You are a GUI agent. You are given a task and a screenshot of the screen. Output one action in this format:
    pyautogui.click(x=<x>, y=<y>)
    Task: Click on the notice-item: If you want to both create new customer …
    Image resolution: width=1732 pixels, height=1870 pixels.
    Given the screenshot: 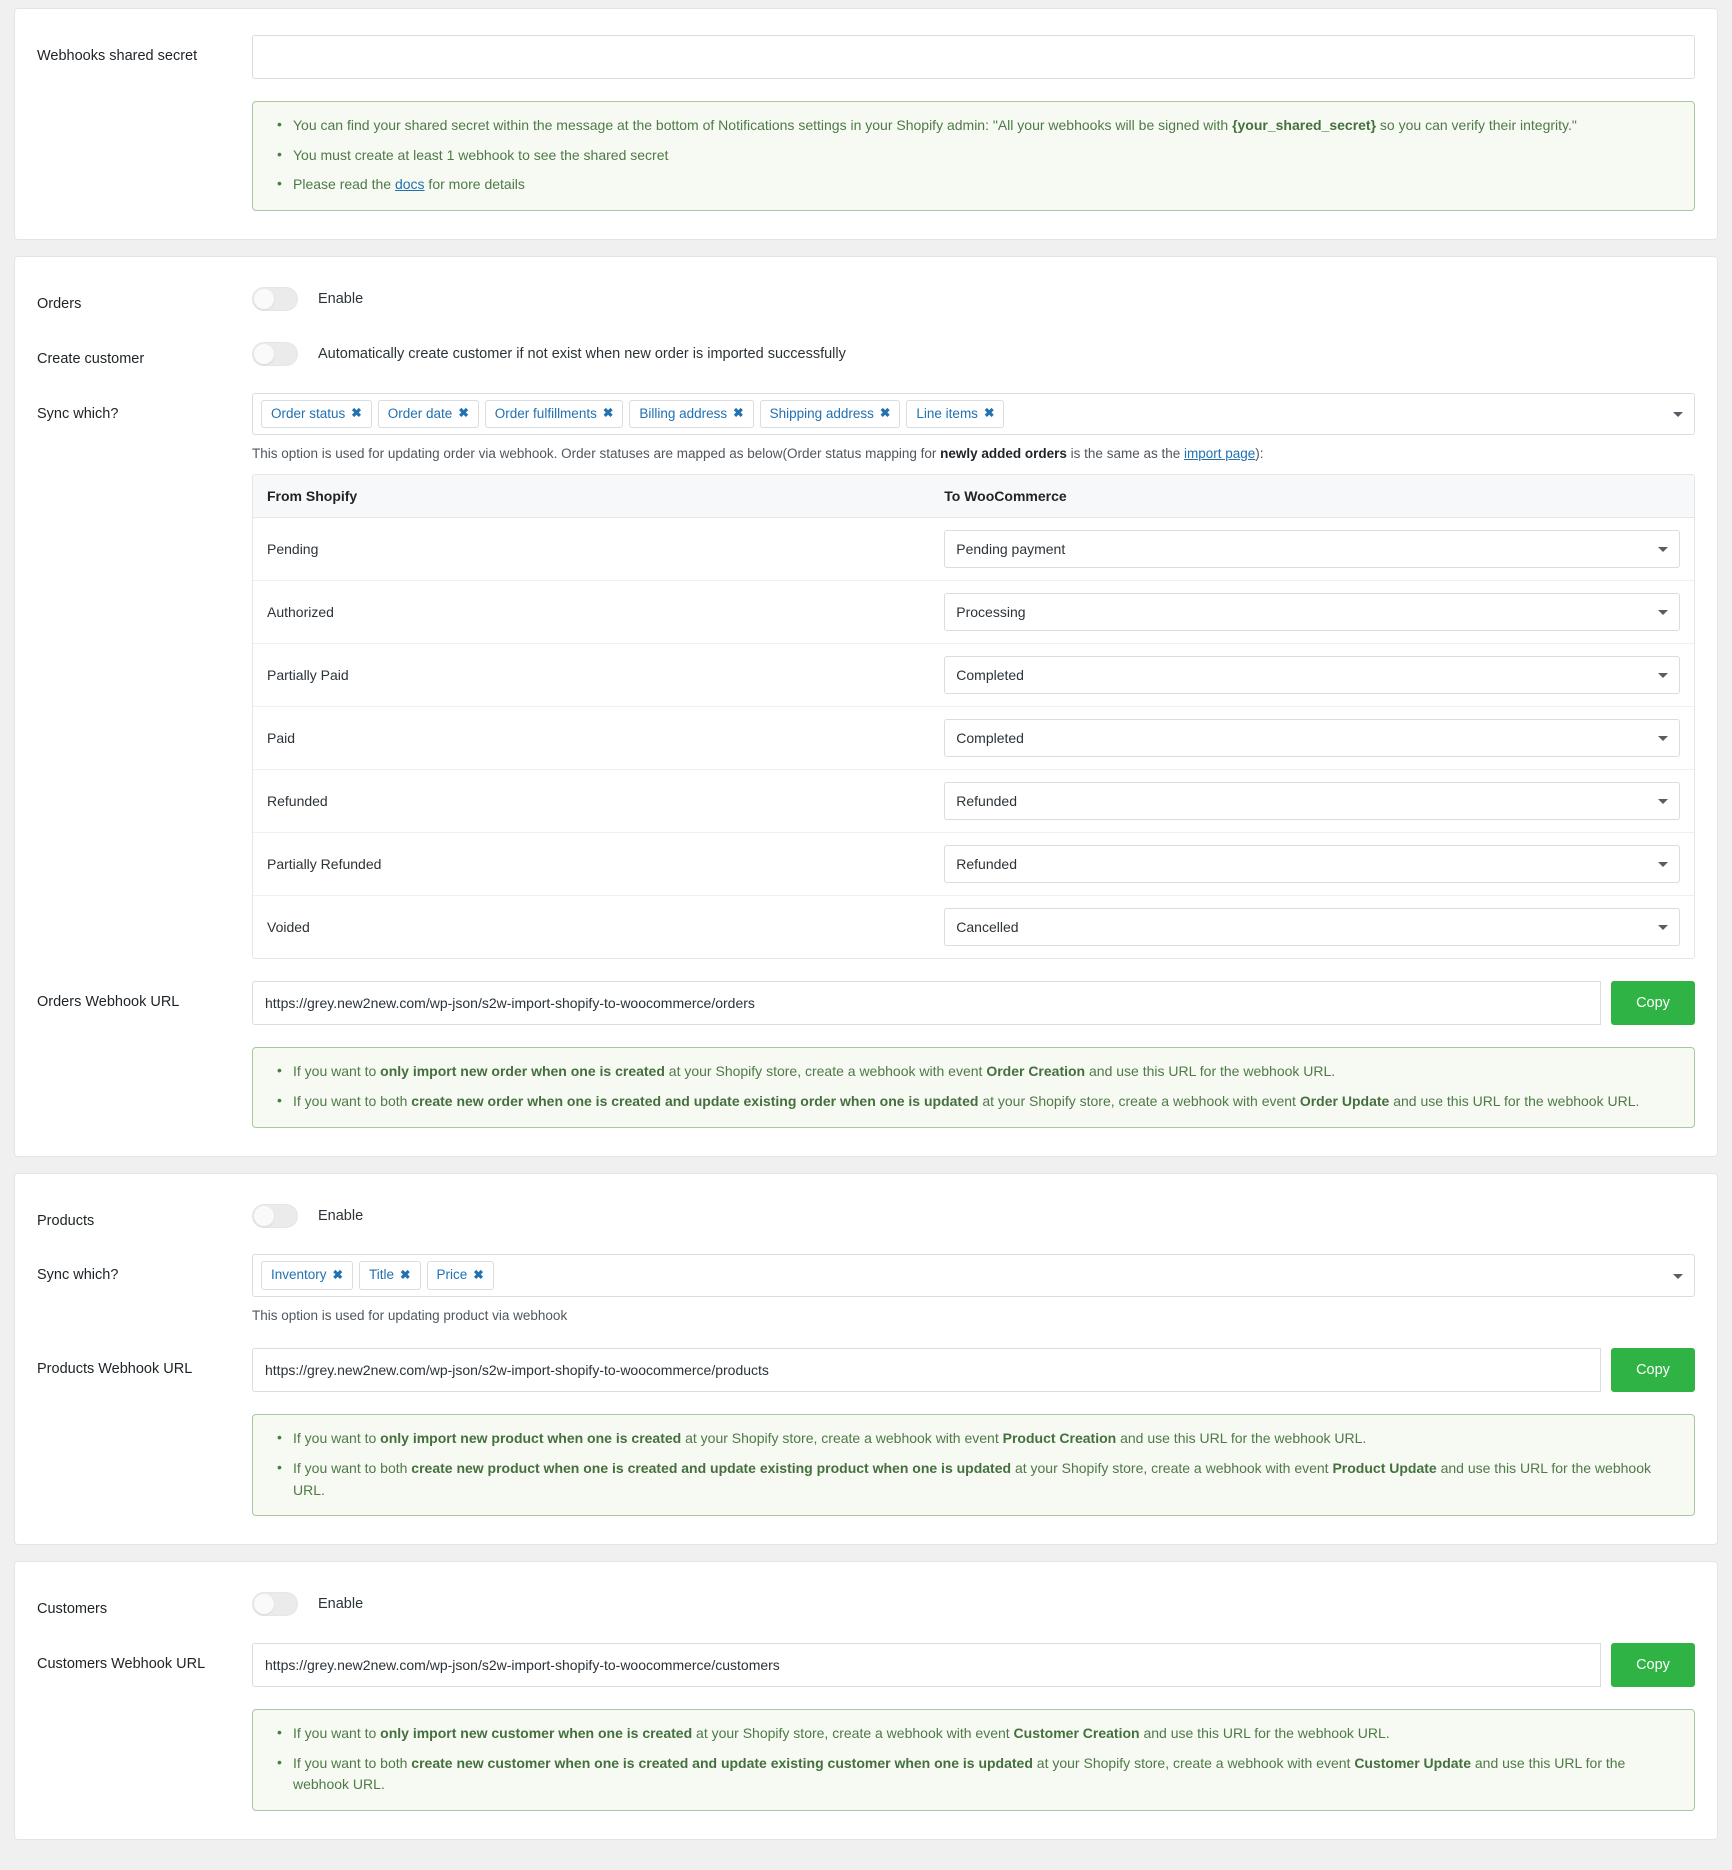 What is the action you would take?
    pyautogui.click(x=976, y=1774)
    